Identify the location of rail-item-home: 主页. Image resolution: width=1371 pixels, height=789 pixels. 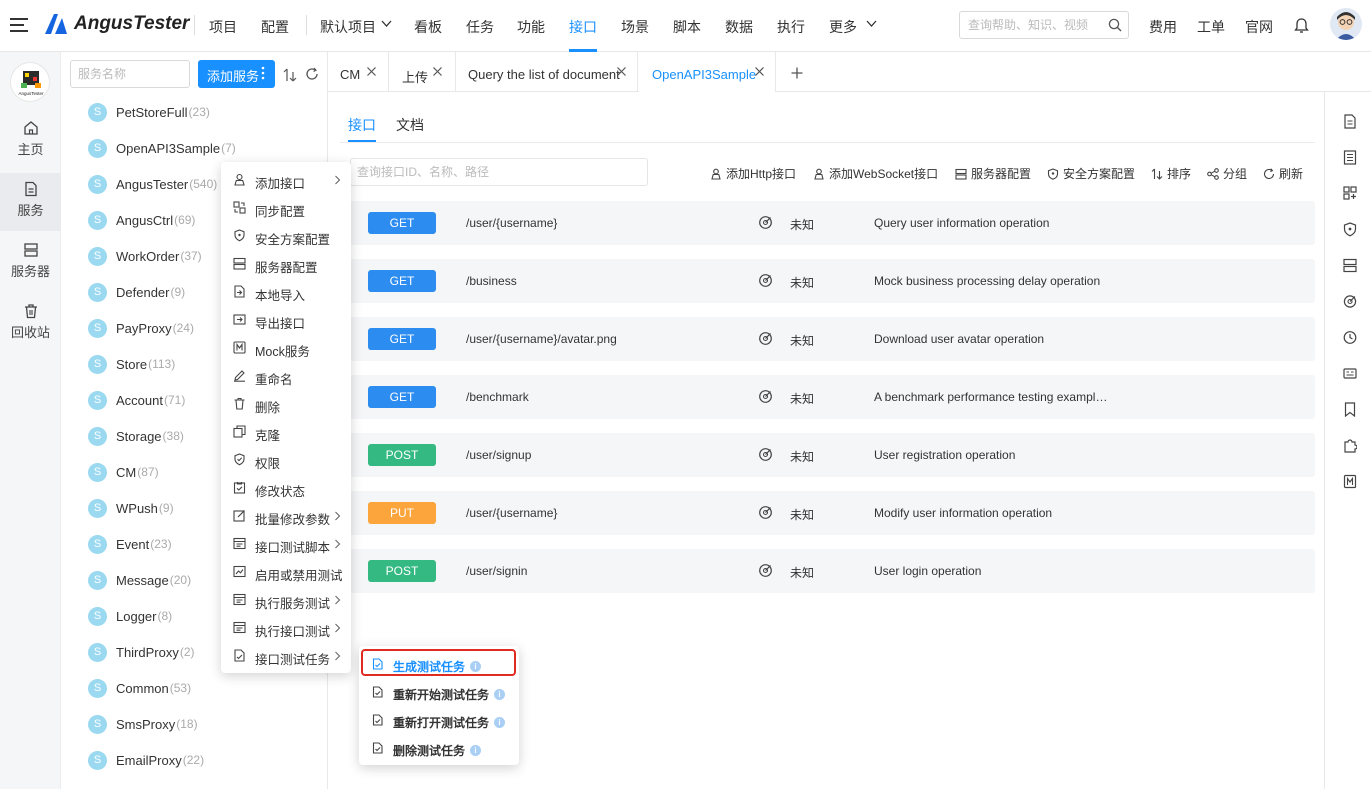
(30, 141).